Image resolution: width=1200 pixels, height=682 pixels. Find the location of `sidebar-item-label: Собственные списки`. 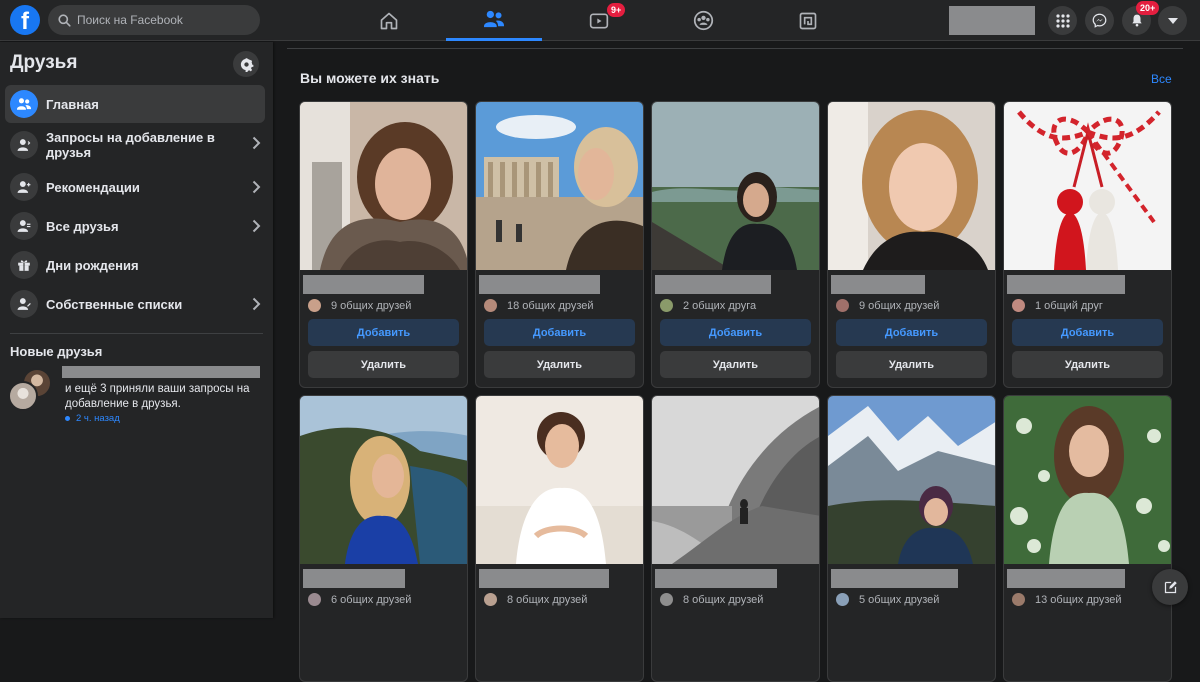

sidebar-item-label: Собственные списки is located at coordinates (114, 304).